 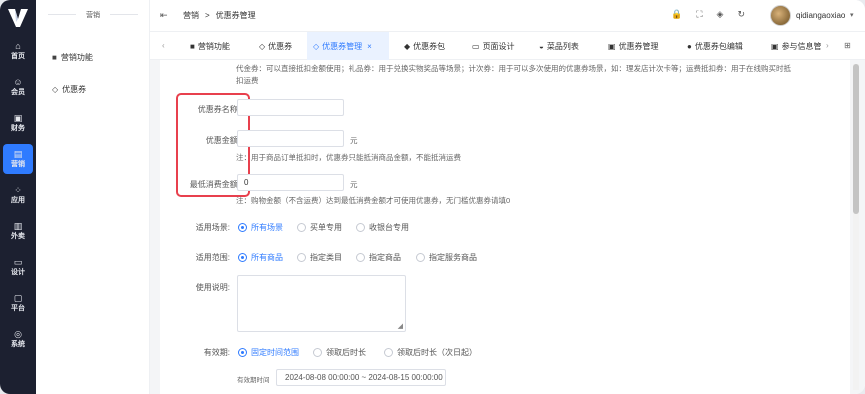 What do you see at coordinates (18, 46) in the screenshot?
I see `home-icon: ⌂` at bounding box center [18, 46].